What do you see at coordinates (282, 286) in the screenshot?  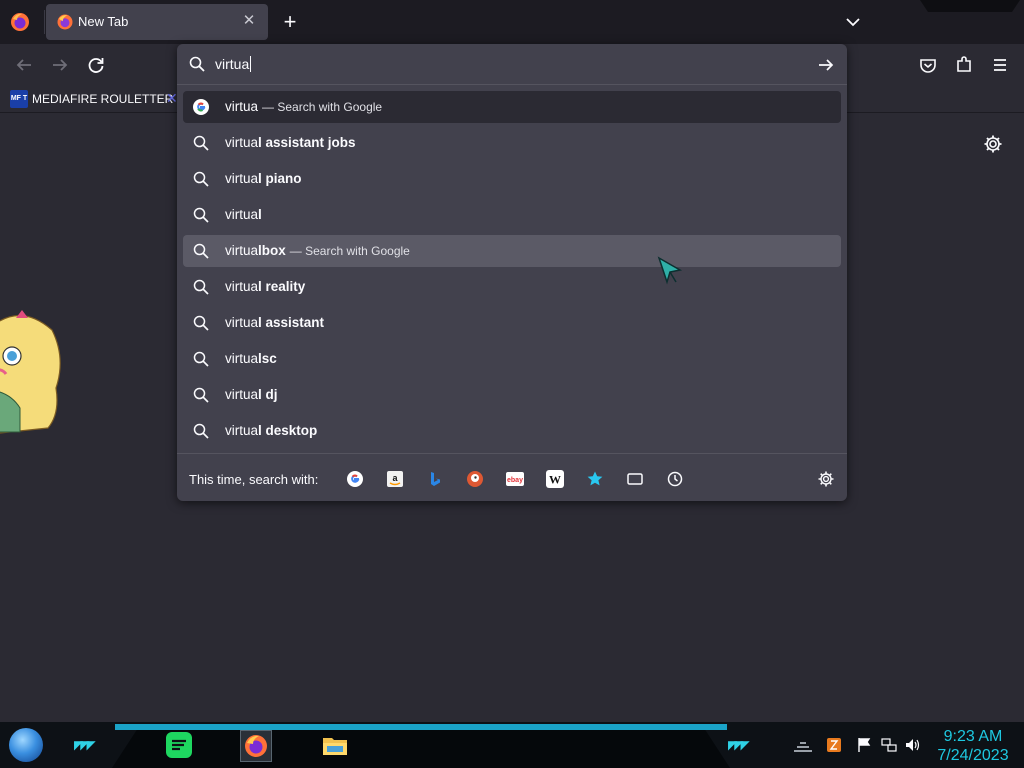 I see `suggestion-completion: l reality` at bounding box center [282, 286].